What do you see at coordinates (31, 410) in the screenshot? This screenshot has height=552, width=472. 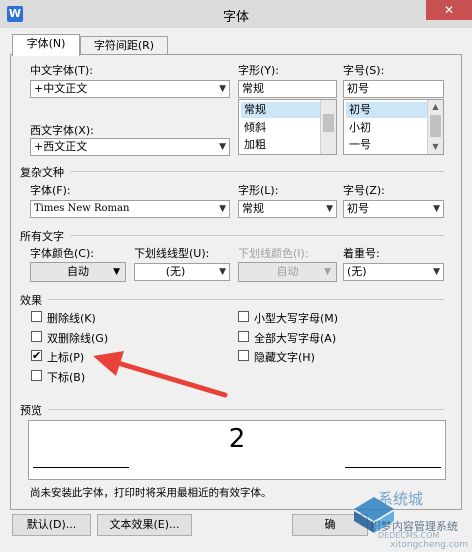 I see `preview-section-title: 预览` at bounding box center [31, 410].